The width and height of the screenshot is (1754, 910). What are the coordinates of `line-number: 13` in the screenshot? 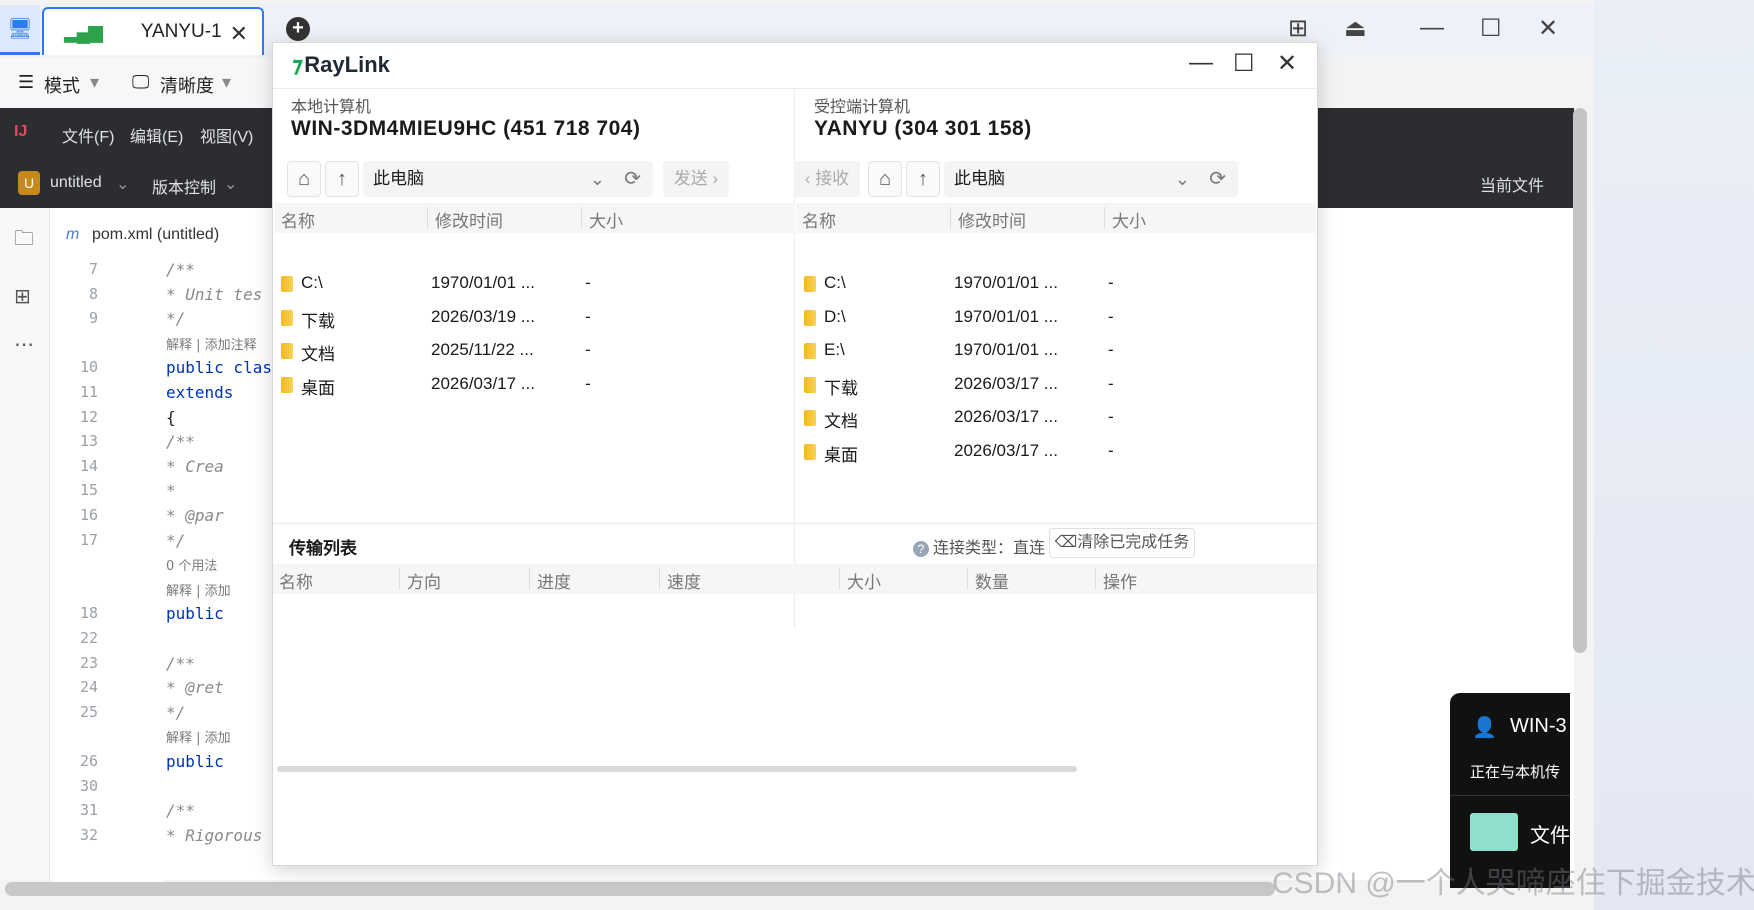 It's located at (88, 441).